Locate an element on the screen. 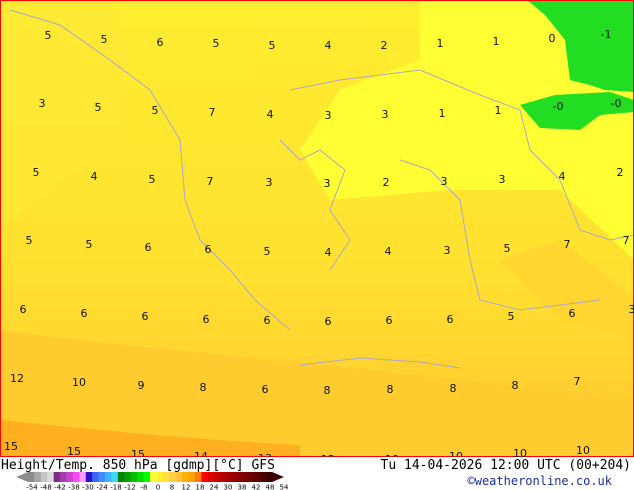 This screenshot has height=490, width=634. legend-tick: 48 is located at coordinates (270, 487).